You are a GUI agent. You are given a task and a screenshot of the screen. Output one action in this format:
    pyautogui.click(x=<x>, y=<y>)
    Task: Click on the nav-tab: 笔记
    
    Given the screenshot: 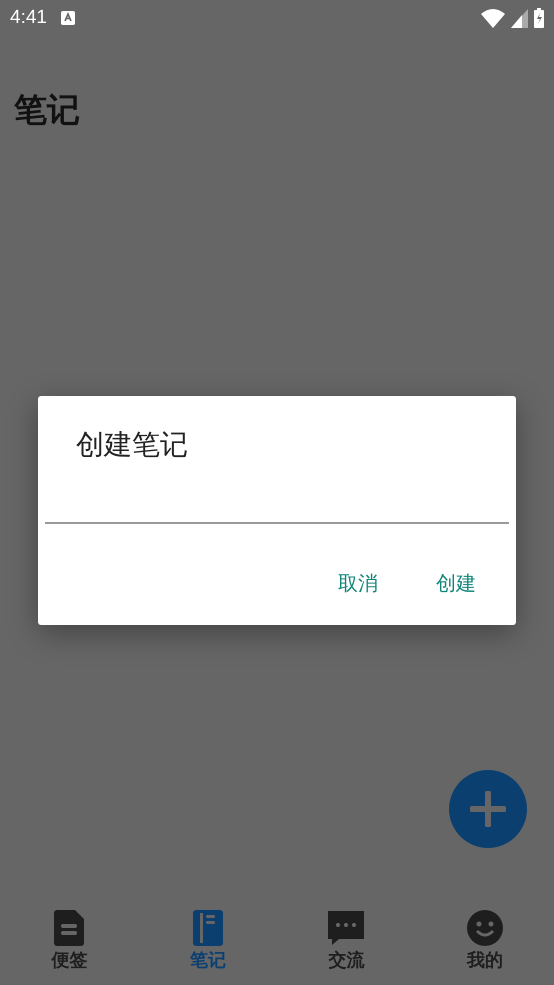 What is the action you would take?
    pyautogui.click(x=207, y=942)
    